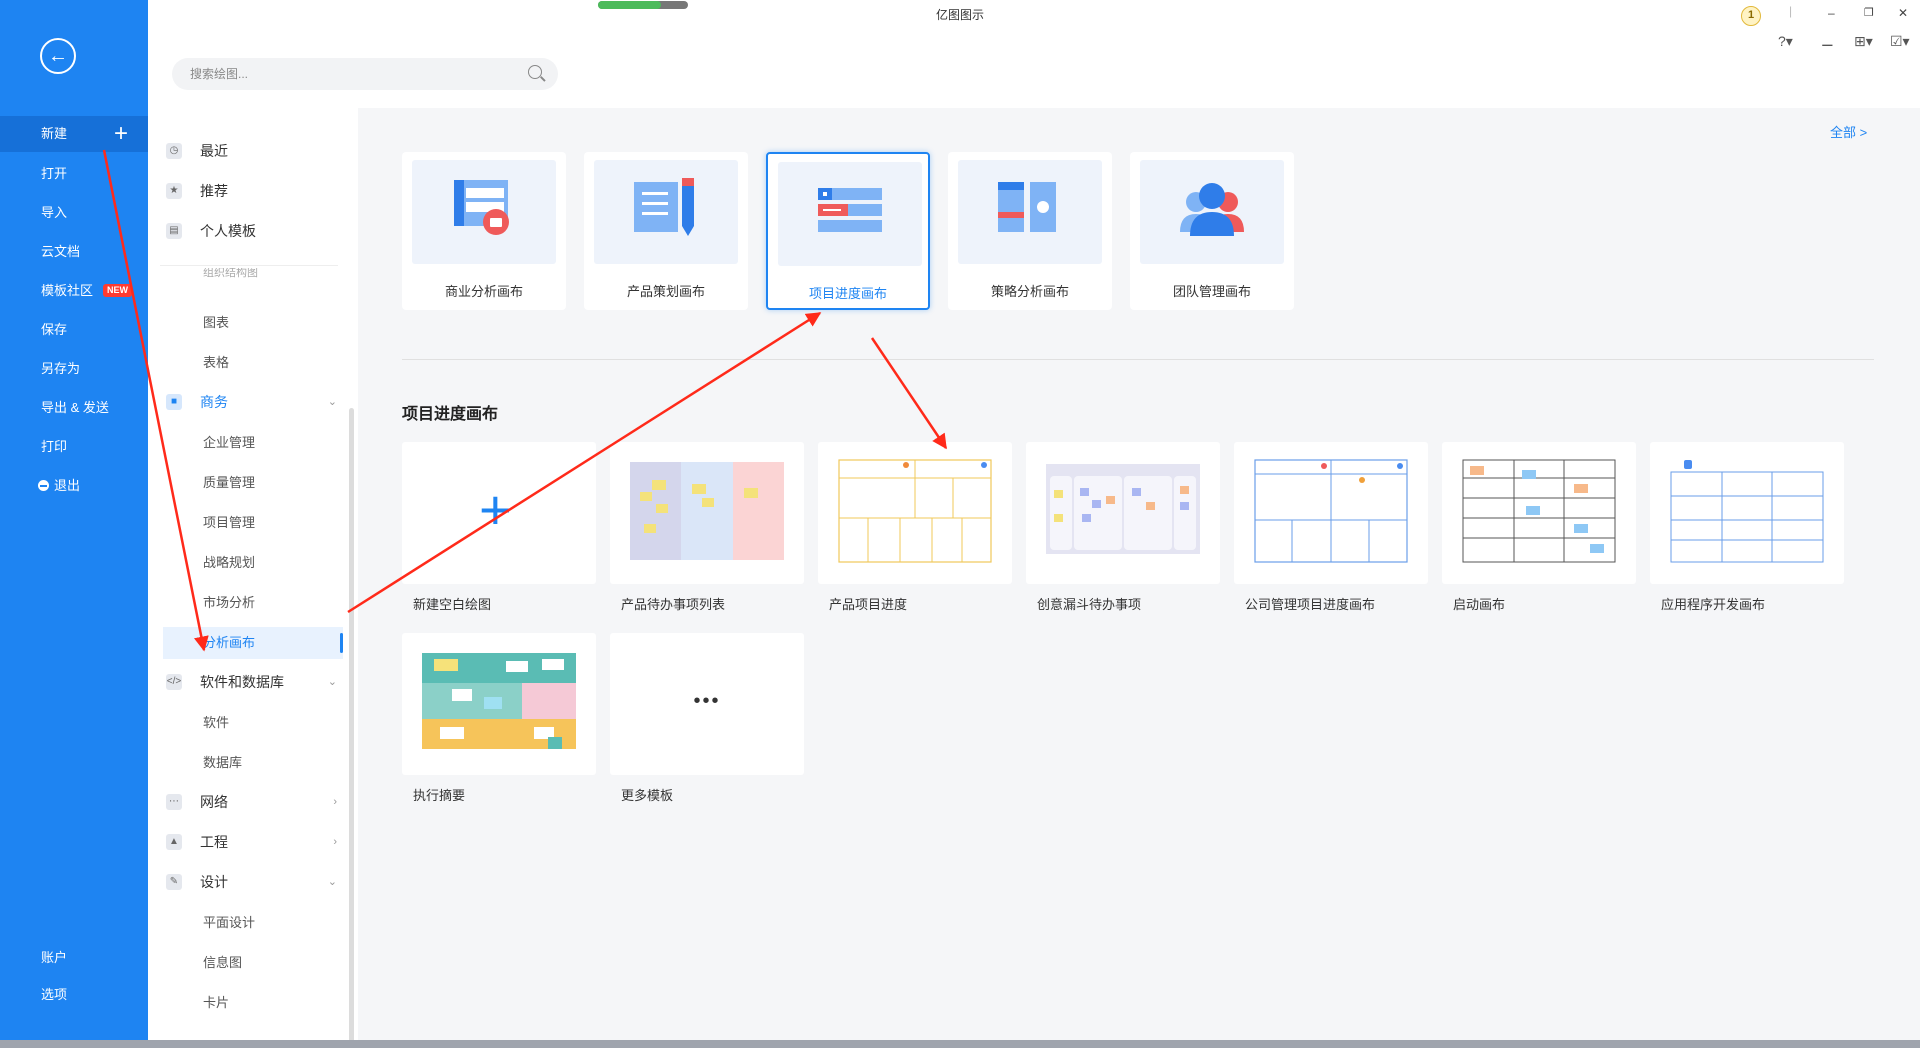 This screenshot has width=1920, height=1048. I want to click on category-personal-templates: ▤ 个人模板, so click(245, 231).